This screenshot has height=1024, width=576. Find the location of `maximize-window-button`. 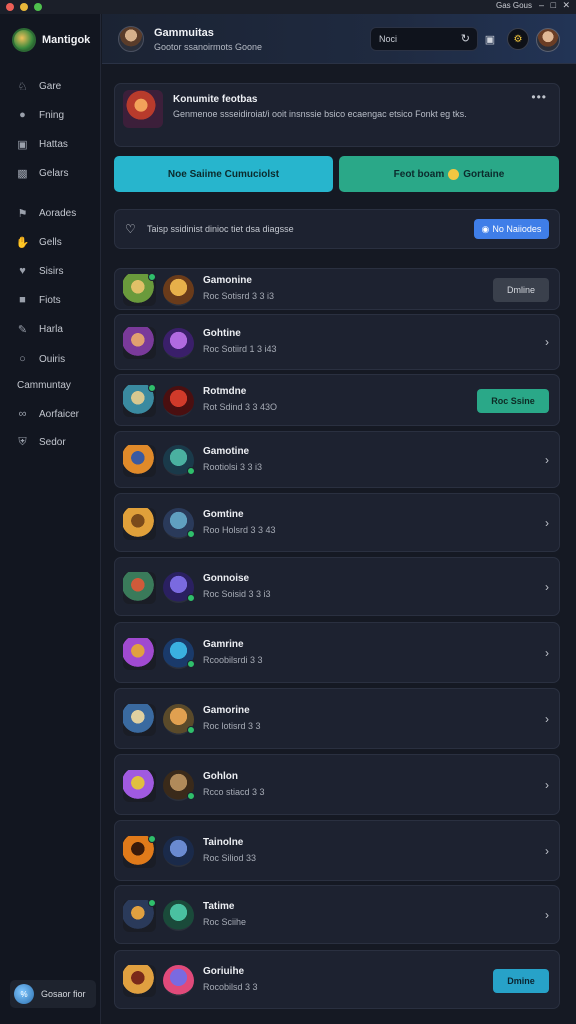

maximize-window-button is located at coordinates (38, 7).